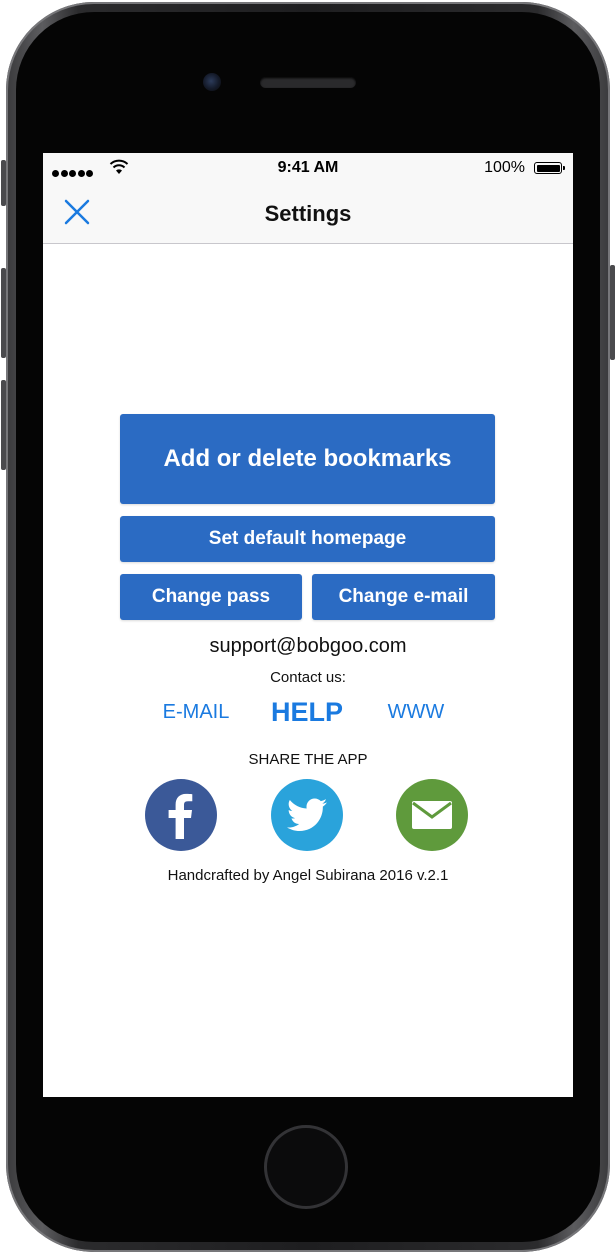 The image size is (616, 1255). What do you see at coordinates (308, 759) in the screenshot?
I see `share-heading: SHARE THE APP` at bounding box center [308, 759].